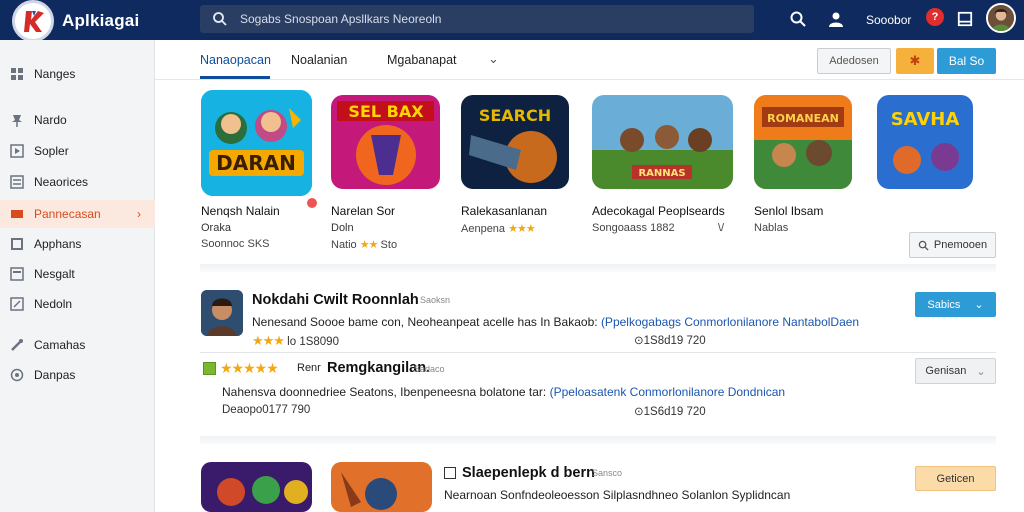 The height and width of the screenshot is (512, 1024). I want to click on user-label: Sooobor, so click(888, 20).